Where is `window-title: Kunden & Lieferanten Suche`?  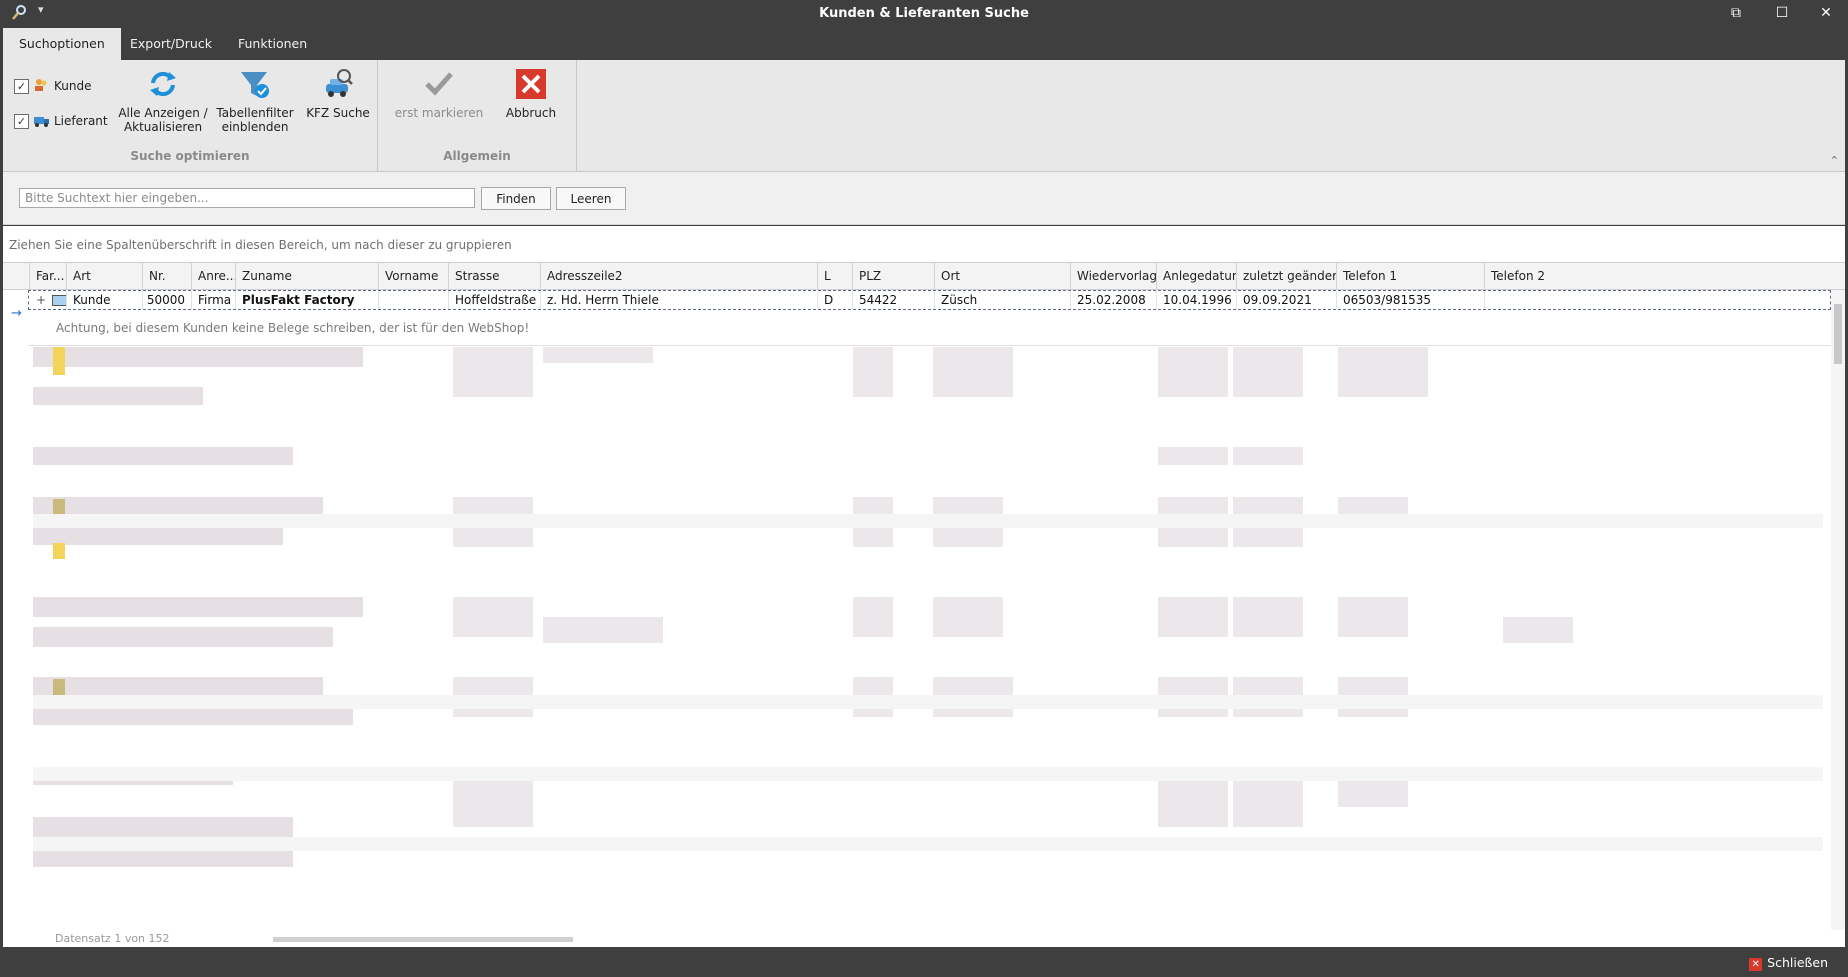
window-title: Kunden & Lieferanten Suche is located at coordinates (924, 13).